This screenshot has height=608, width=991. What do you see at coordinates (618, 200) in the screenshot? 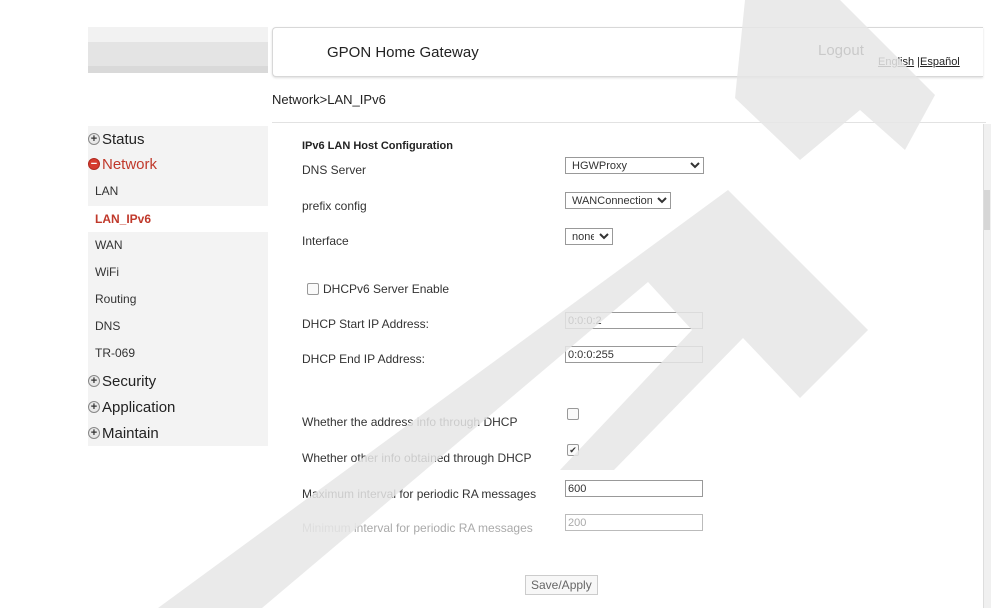
I see `prefix-config-select: WANConnection` at bounding box center [618, 200].